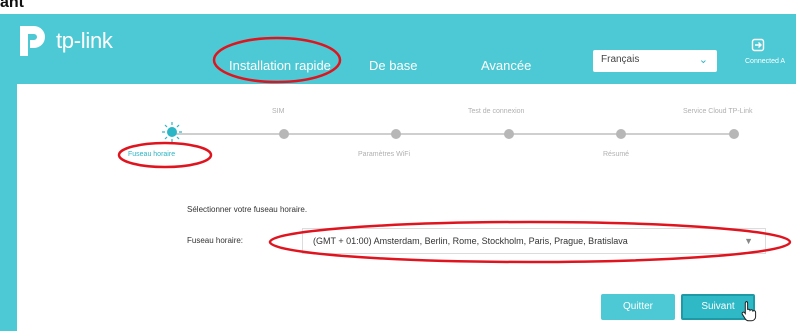  Describe the element at coordinates (620, 59) in the screenshot. I see `language-value: Français` at that location.